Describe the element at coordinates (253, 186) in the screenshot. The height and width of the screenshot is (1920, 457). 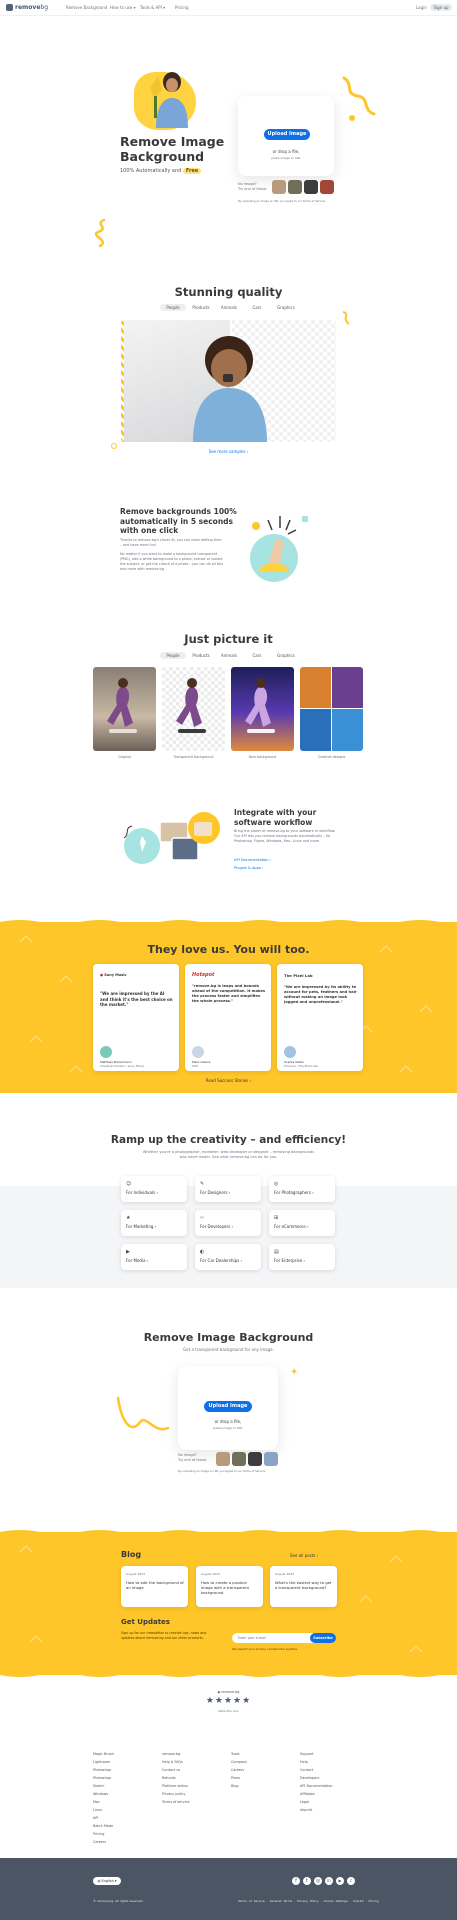
I see `sample-prompt: No image? Try one of these:` at that location.